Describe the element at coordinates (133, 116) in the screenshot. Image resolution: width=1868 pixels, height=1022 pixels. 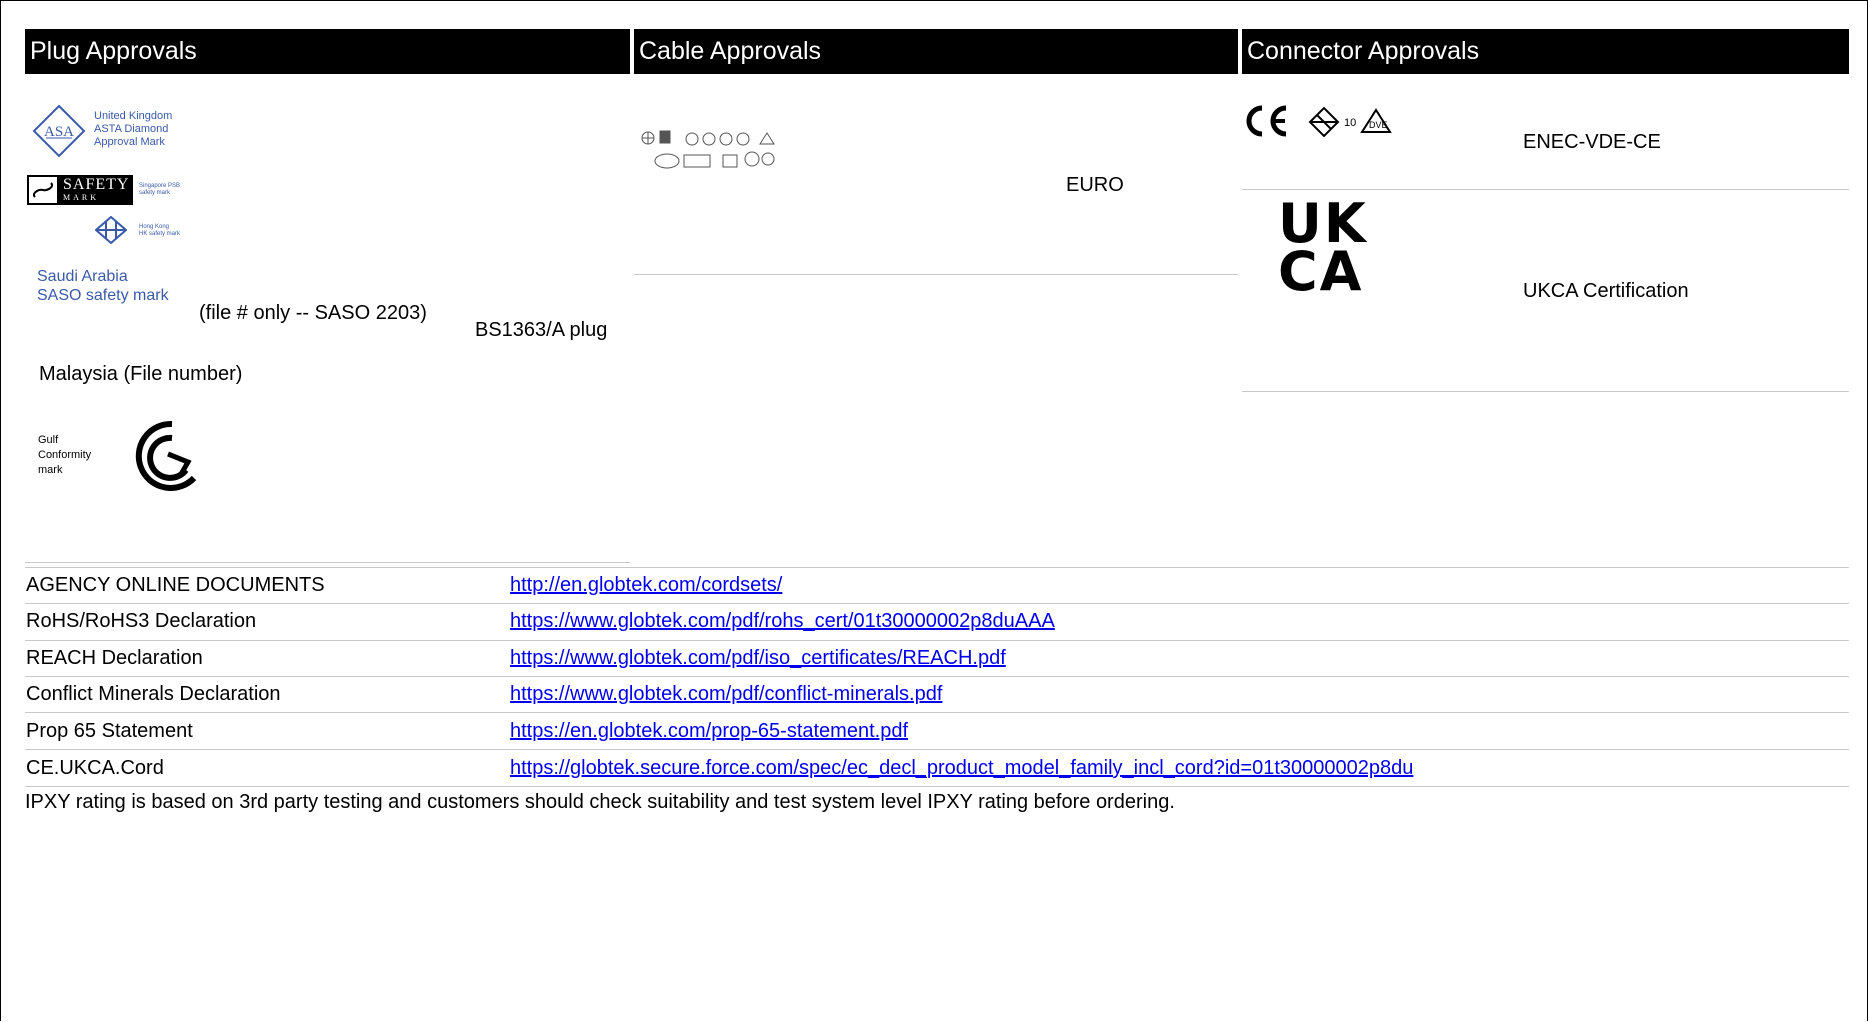
I see `asta-caption-line: United Kingdom` at that location.